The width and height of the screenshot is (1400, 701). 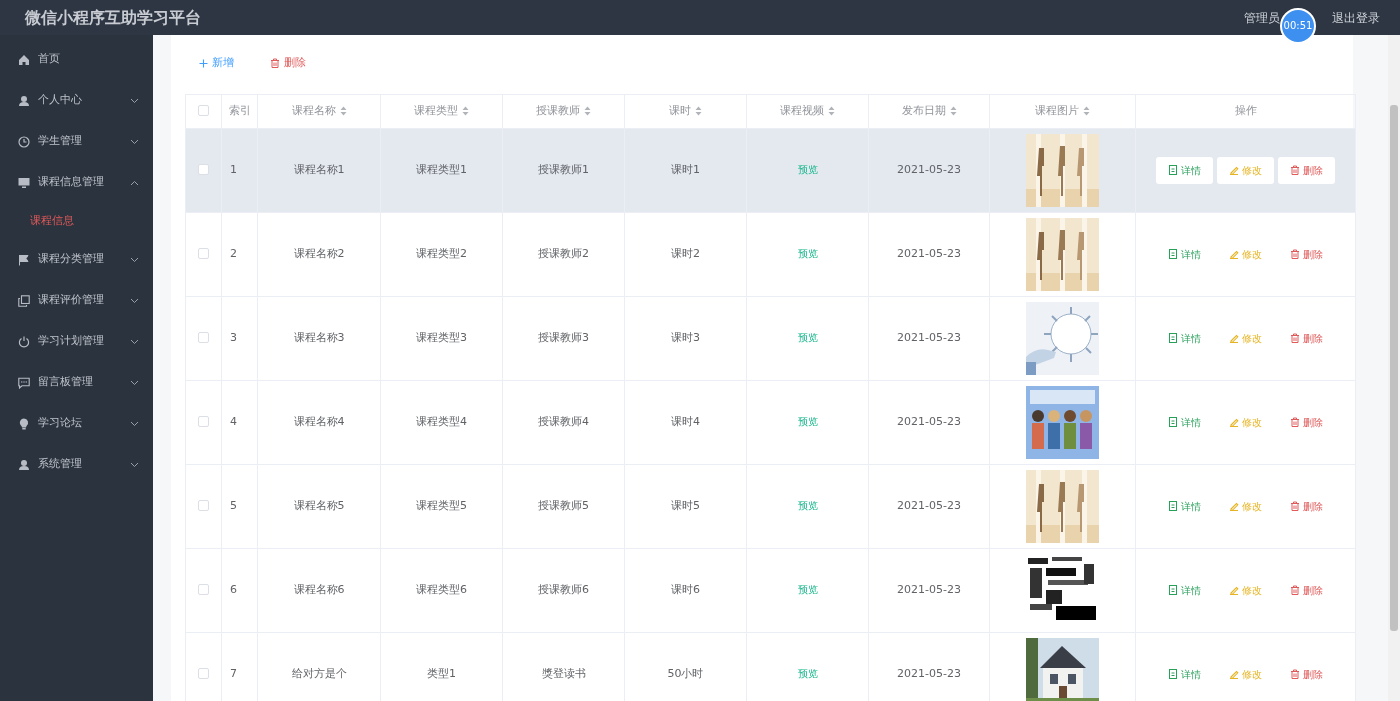 What do you see at coordinates (76, 59) in the screenshot?
I see `sidebar-item: 首页` at bounding box center [76, 59].